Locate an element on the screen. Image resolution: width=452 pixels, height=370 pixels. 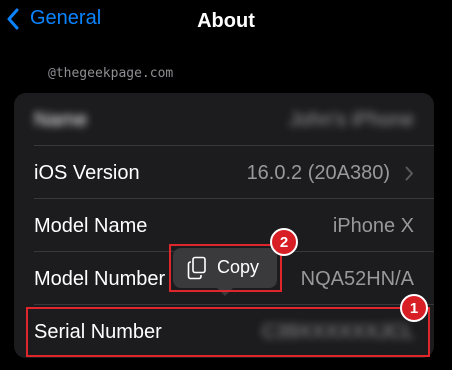
row-label: Model Number is located at coordinates (100, 279).